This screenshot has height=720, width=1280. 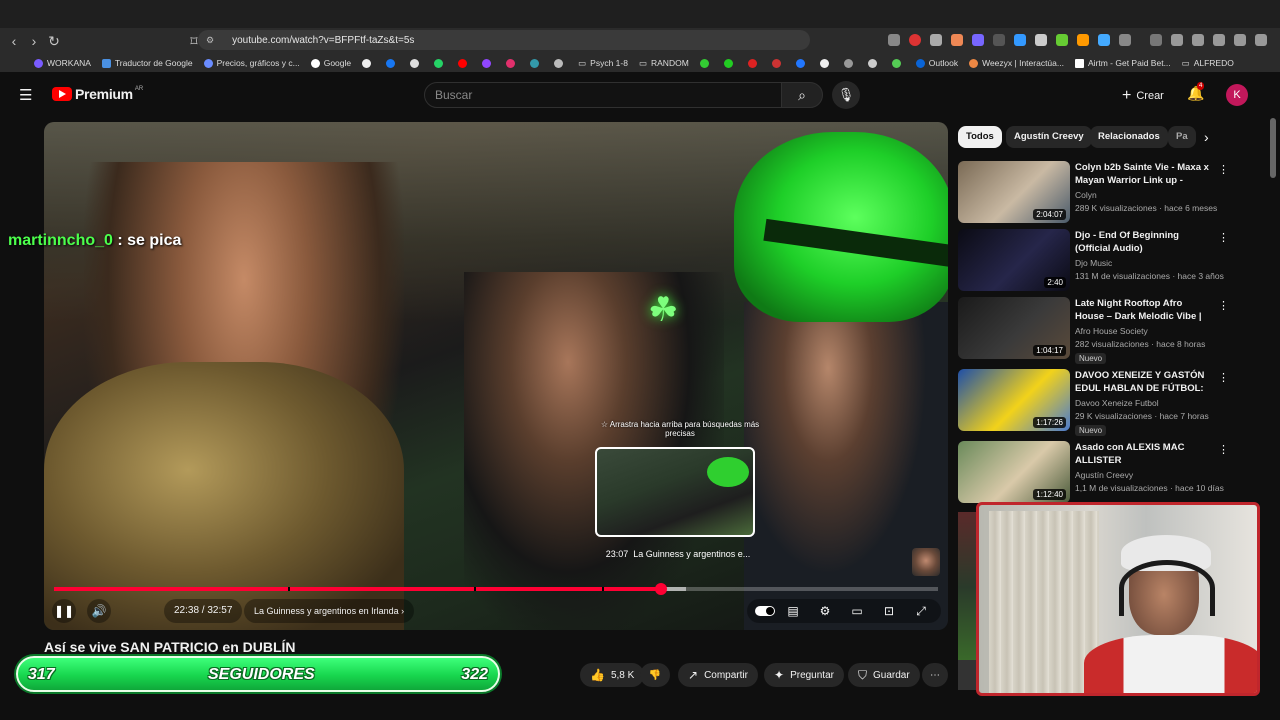 I want to click on recommendation-thumbnail: 1:04:17, so click(x=1014, y=328).